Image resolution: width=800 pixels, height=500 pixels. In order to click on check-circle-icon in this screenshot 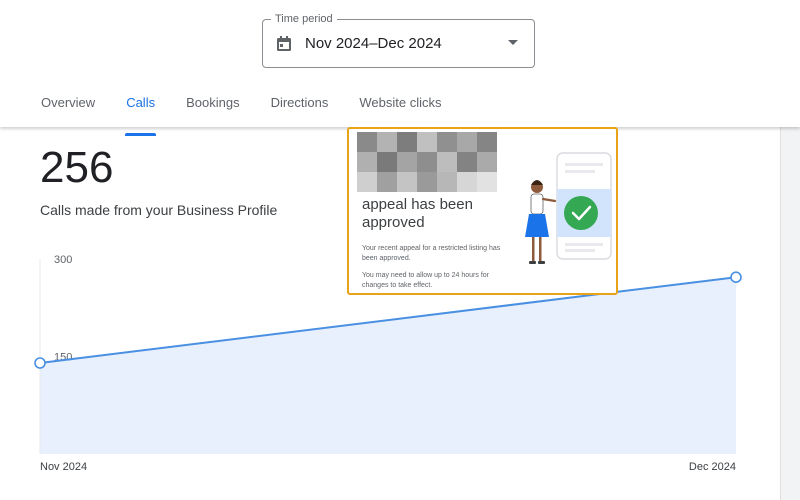, I will do `click(581, 213)`.